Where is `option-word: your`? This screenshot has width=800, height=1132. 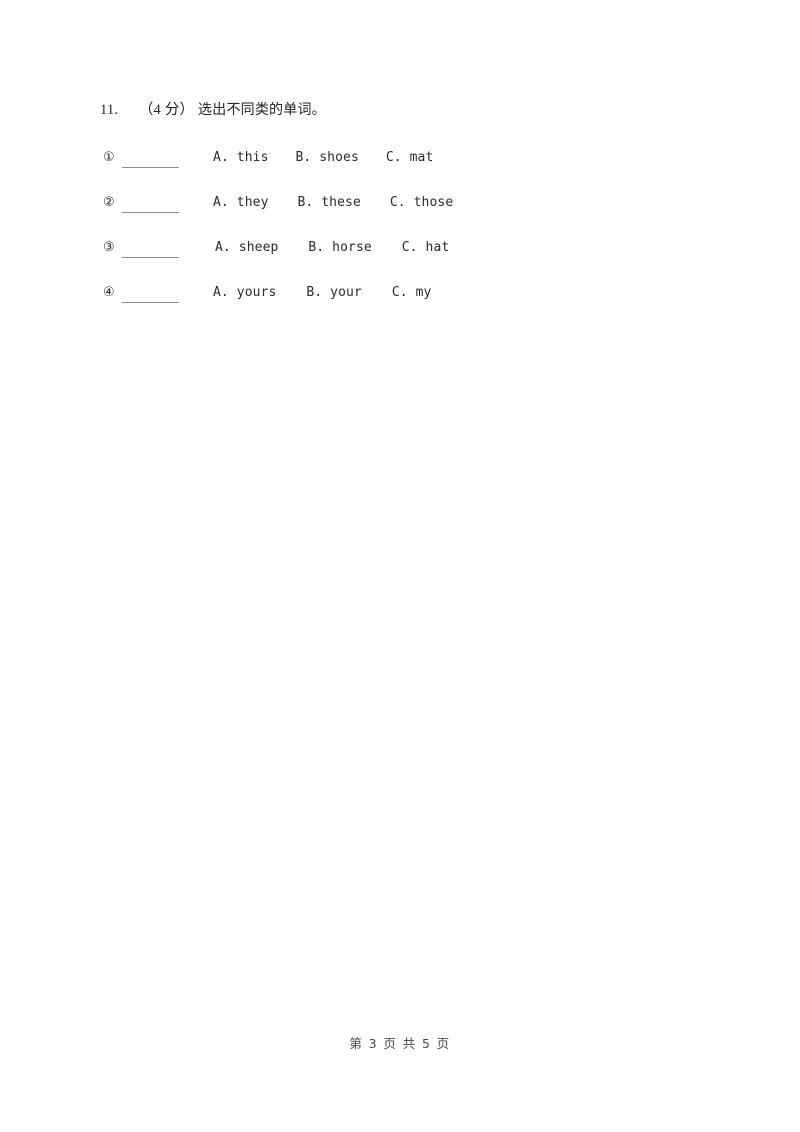
option-word: your is located at coordinates (346, 292).